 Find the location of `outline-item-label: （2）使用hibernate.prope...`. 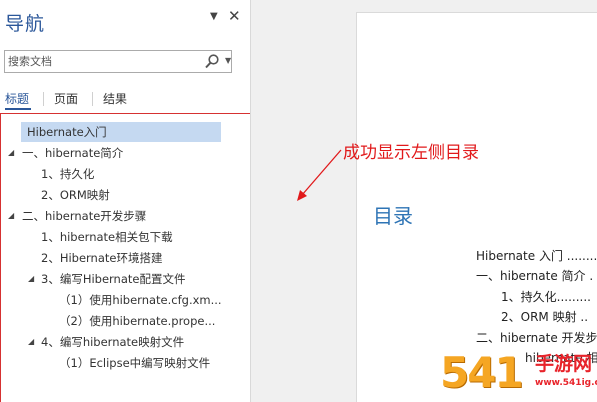

outline-item-label: （2）使用hibernate.prope... is located at coordinates (137, 321).